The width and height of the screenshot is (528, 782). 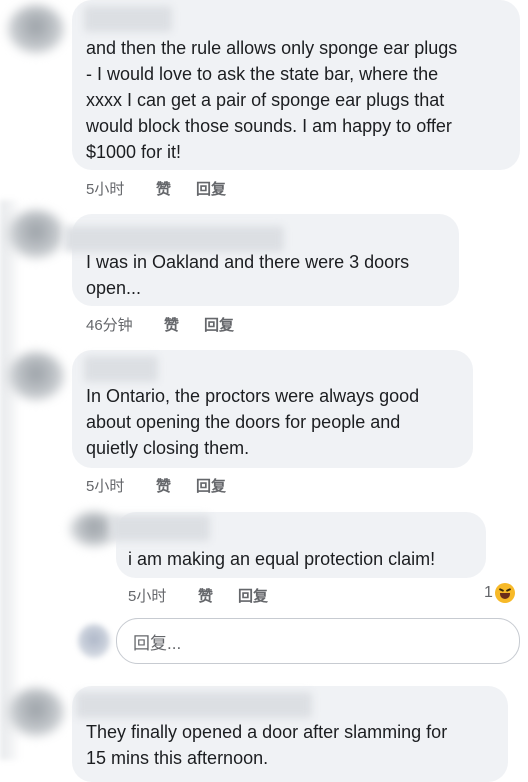 What do you see at coordinates (282, 559) in the screenshot?
I see `comment-text: i am making an equal protection claim!` at bounding box center [282, 559].